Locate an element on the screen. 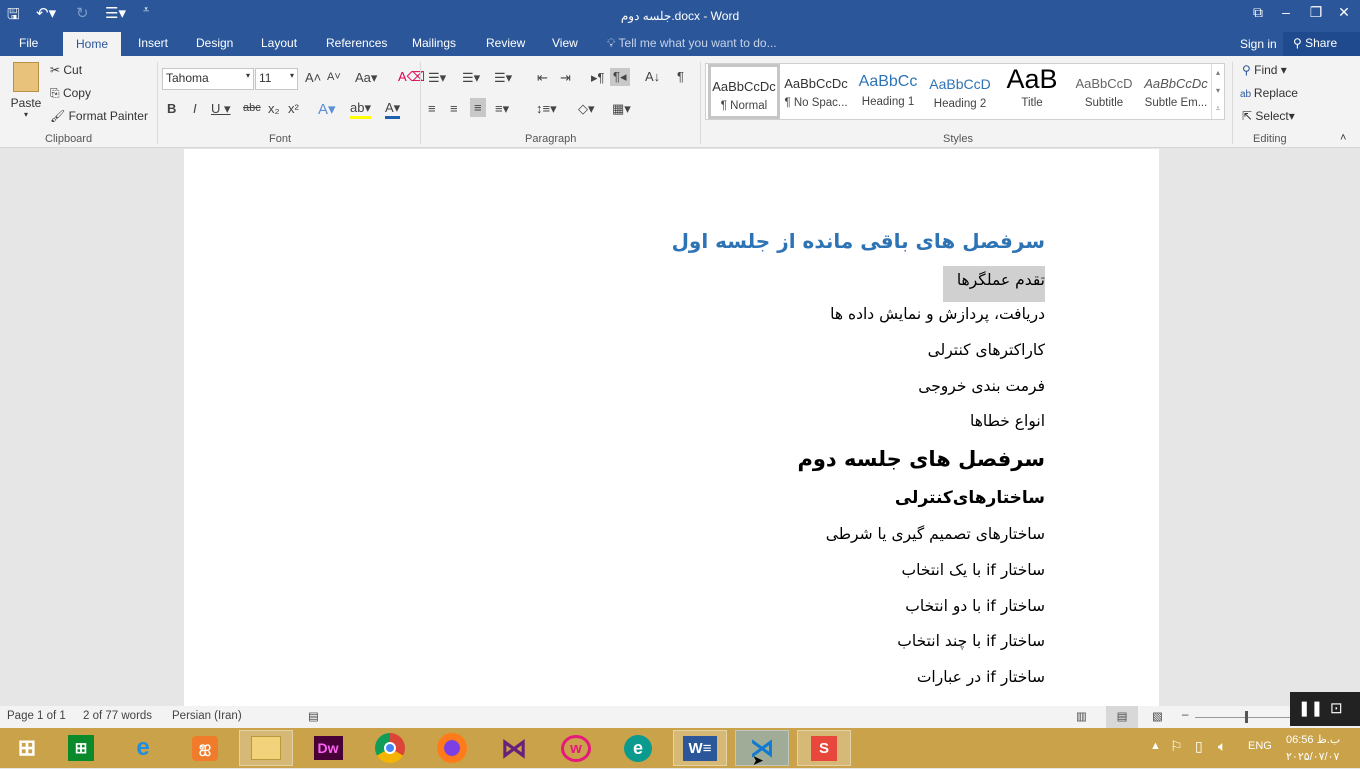 The image size is (1360, 769). tab-insert: Insert is located at coordinates (153, 43).